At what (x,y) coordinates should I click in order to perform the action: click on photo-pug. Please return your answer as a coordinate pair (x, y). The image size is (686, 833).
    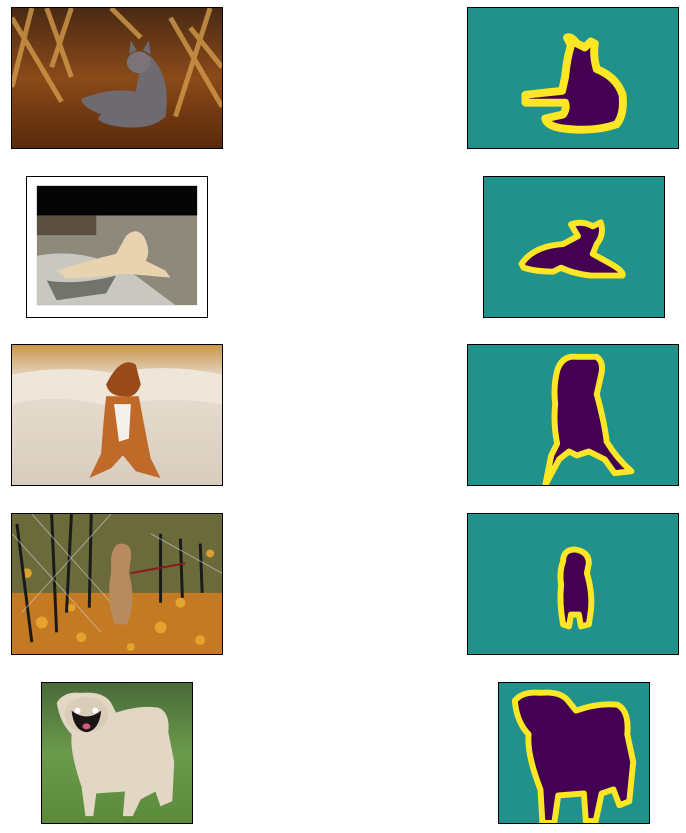
    Looking at the image, I should click on (117, 753).